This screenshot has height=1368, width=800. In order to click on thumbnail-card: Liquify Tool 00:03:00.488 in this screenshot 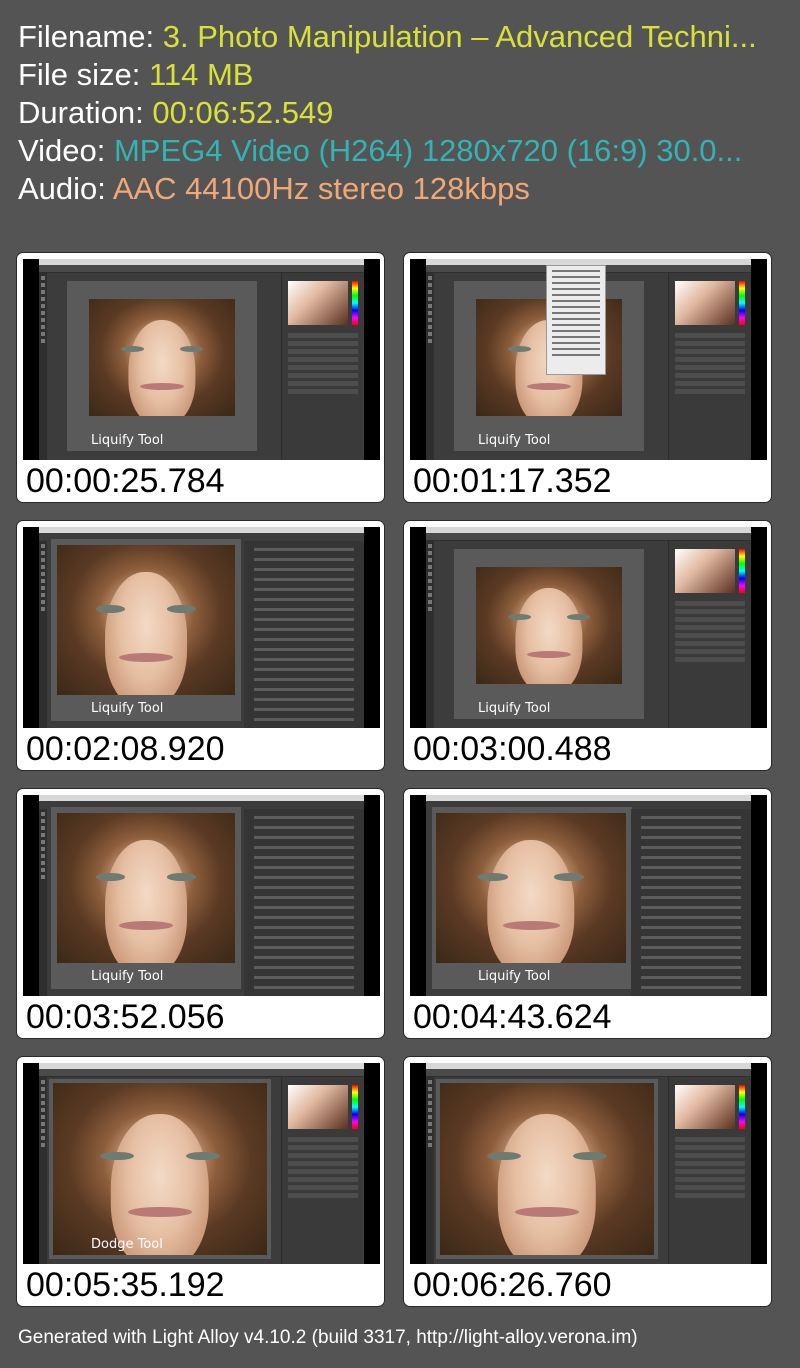, I will do `click(587, 645)`.